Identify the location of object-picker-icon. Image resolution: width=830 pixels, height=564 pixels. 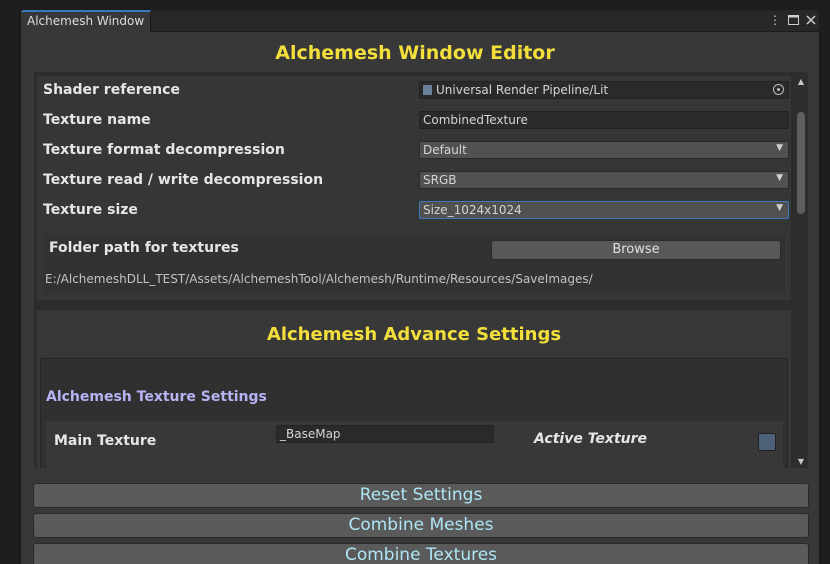
(778, 89).